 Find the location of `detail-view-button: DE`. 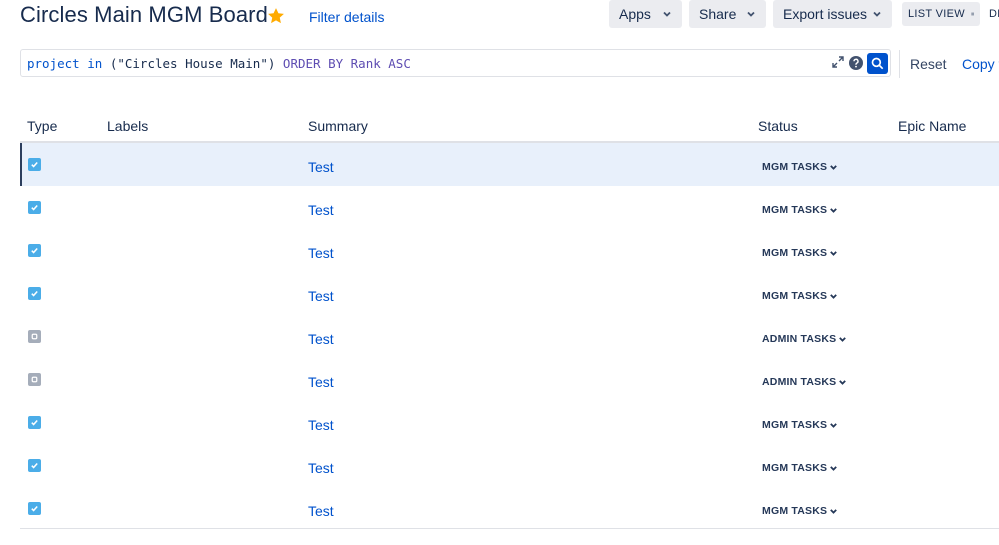

detail-view-button: DE is located at coordinates (992, 14).